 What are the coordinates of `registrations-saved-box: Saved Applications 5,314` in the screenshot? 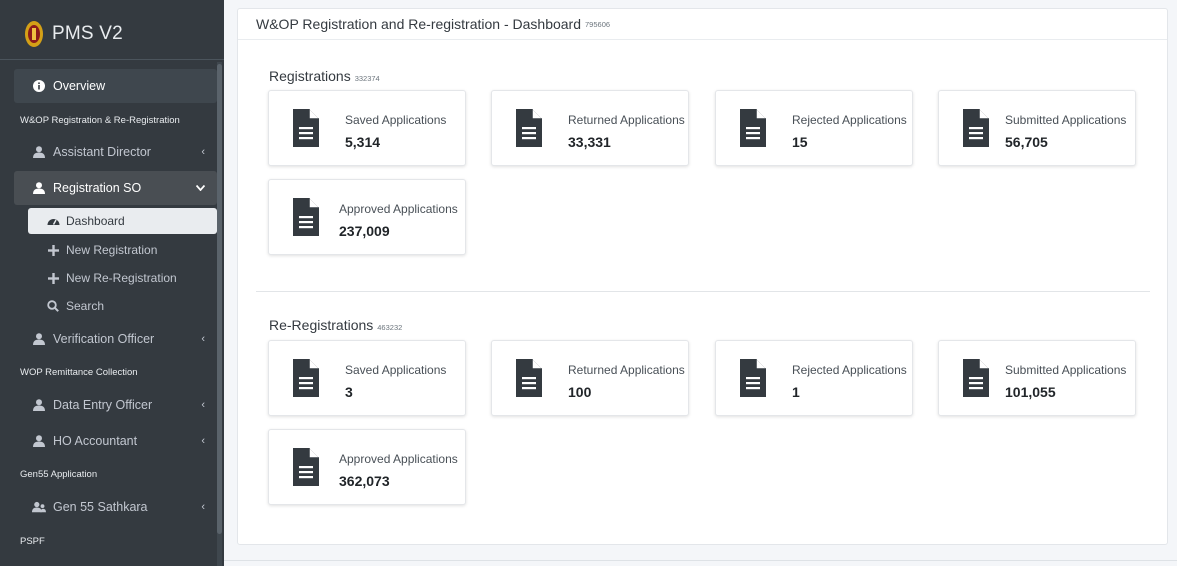 It's located at (367, 128).